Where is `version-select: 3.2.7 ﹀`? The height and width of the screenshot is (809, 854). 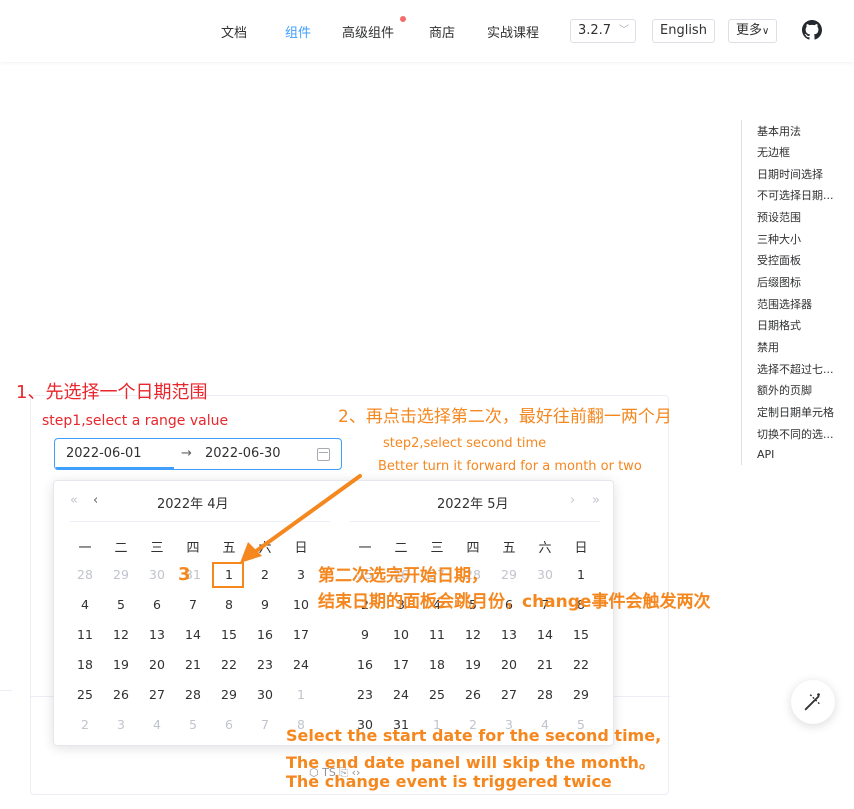
version-select: 3.2.7 ﹀ is located at coordinates (603, 31).